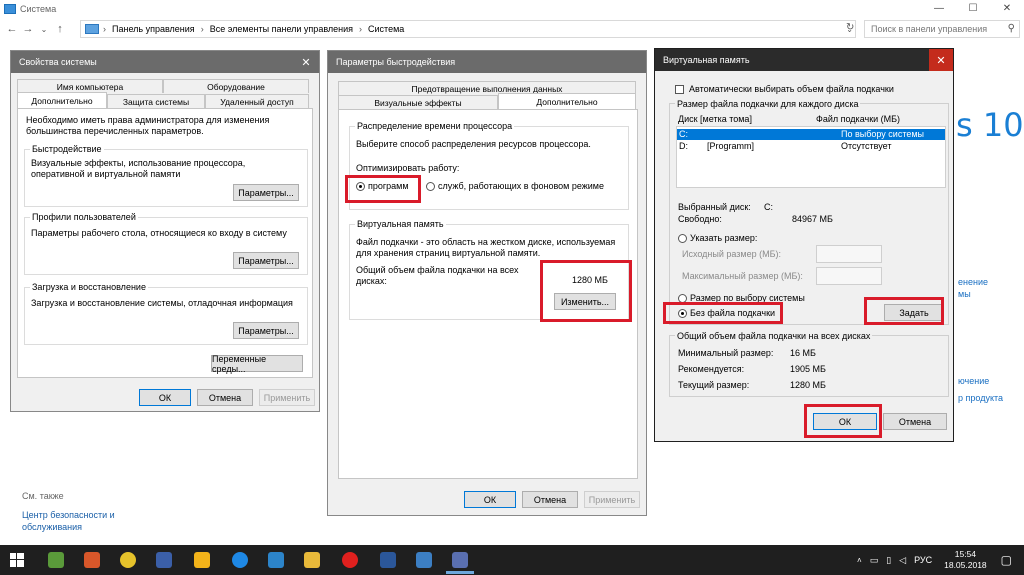  What do you see at coordinates (973, 282) in the screenshot?
I see `right-link-1: енение` at bounding box center [973, 282].